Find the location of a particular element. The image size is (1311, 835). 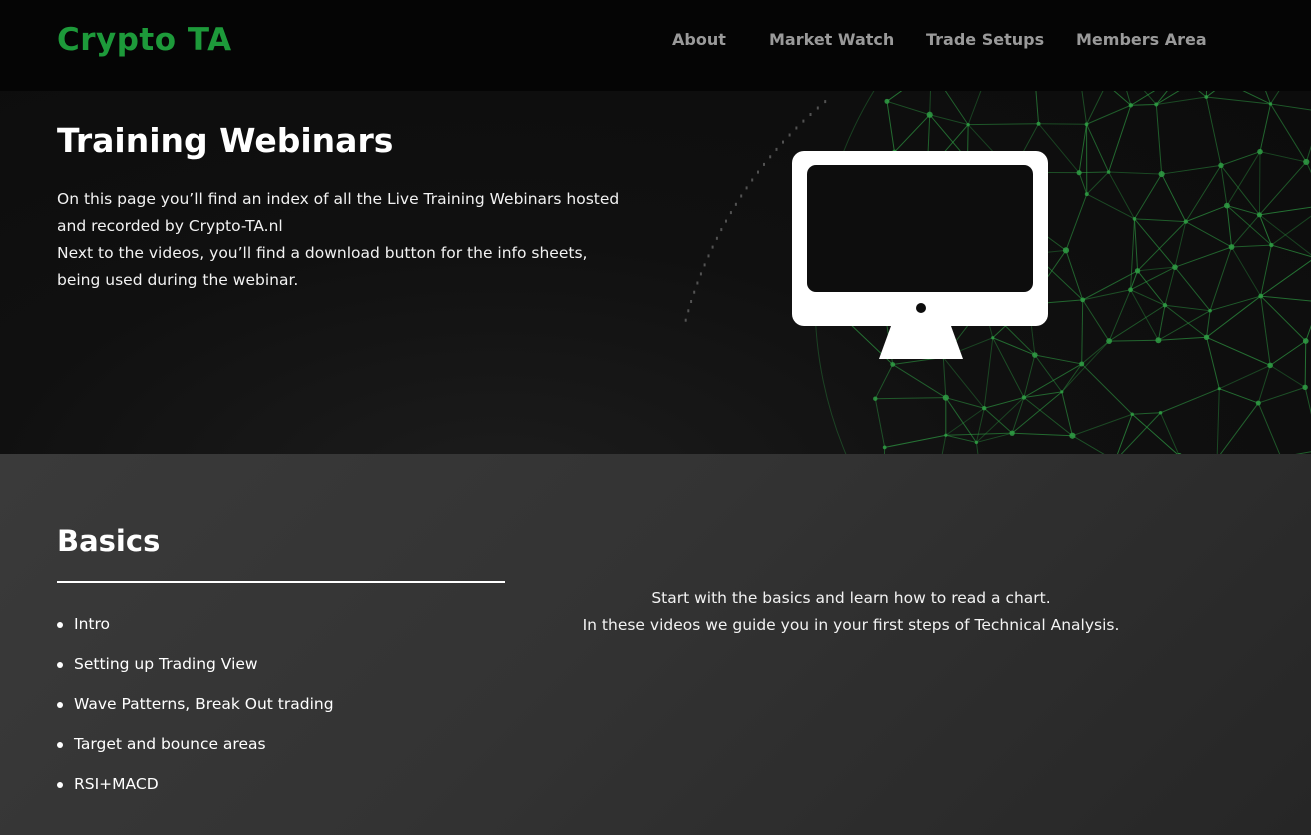

nav-about: About is located at coordinates (699, 39).